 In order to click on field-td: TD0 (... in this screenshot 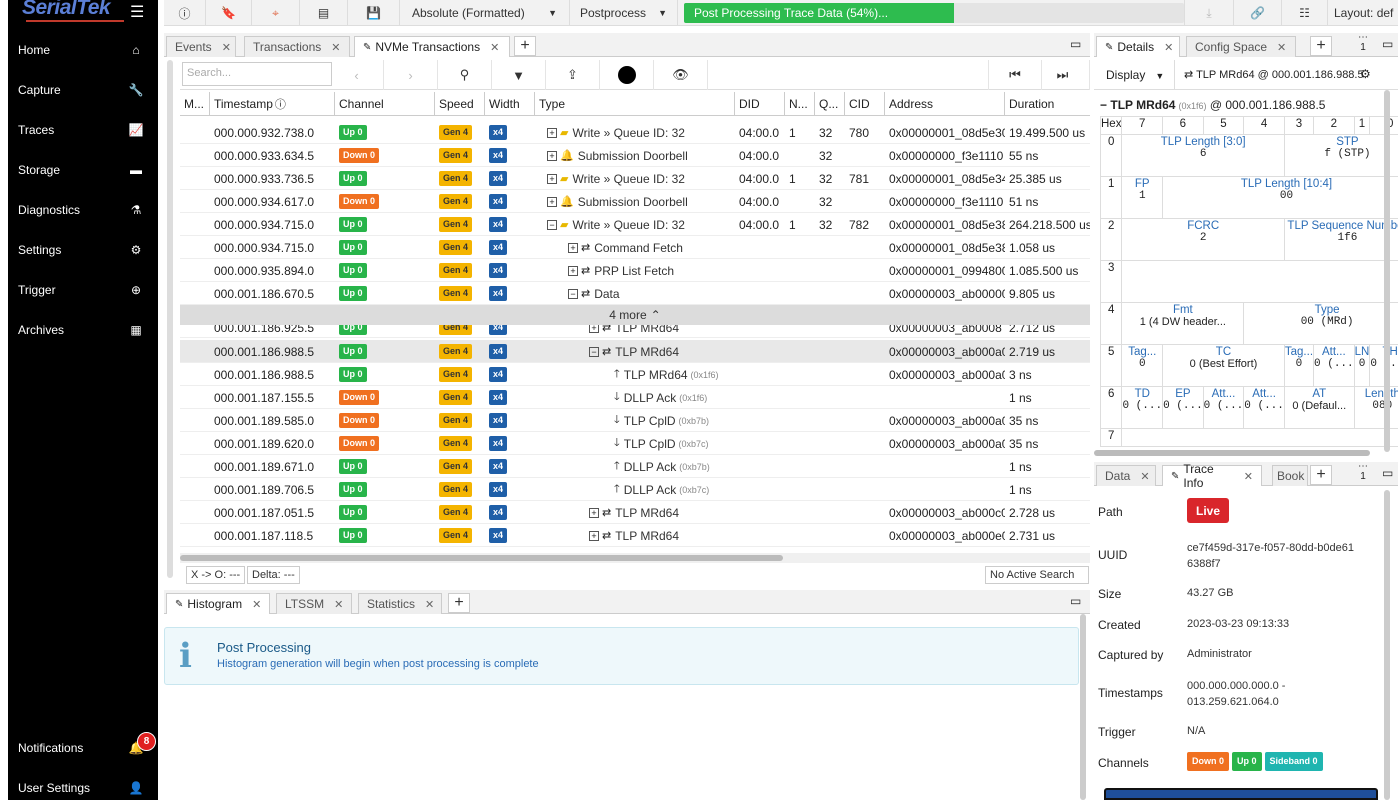, I will do `click(1142, 408)`.